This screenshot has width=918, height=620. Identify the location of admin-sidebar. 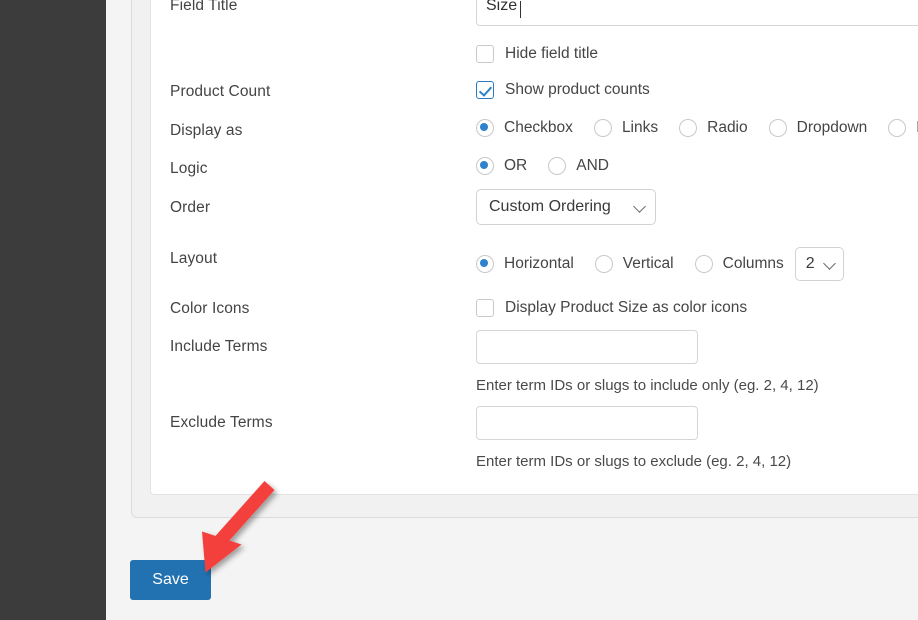
(53, 310).